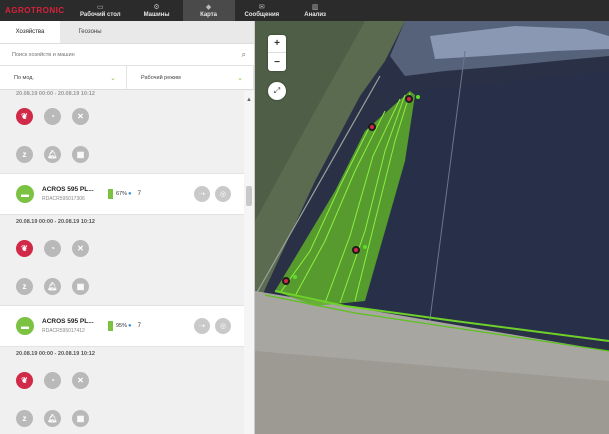 This screenshot has height=434, width=609. I want to click on search-bar: ⌕, so click(127, 55).